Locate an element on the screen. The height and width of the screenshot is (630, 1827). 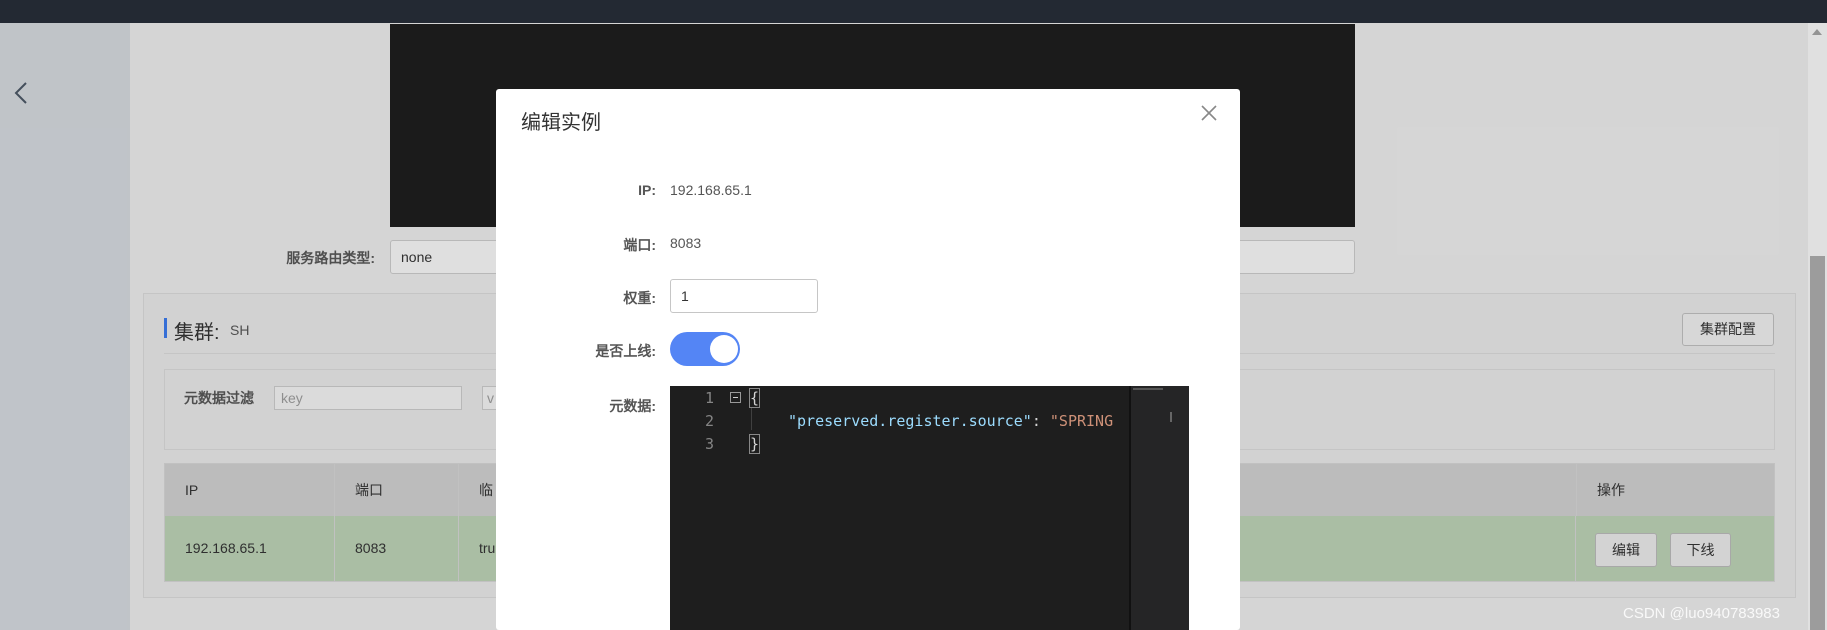
weight-label: 权重: is located at coordinates (639, 298).